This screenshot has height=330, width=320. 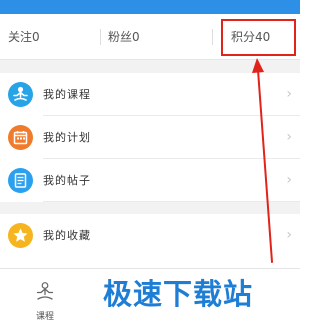 What do you see at coordinates (20, 137) in the screenshot?
I see `calendar-icon` at bounding box center [20, 137].